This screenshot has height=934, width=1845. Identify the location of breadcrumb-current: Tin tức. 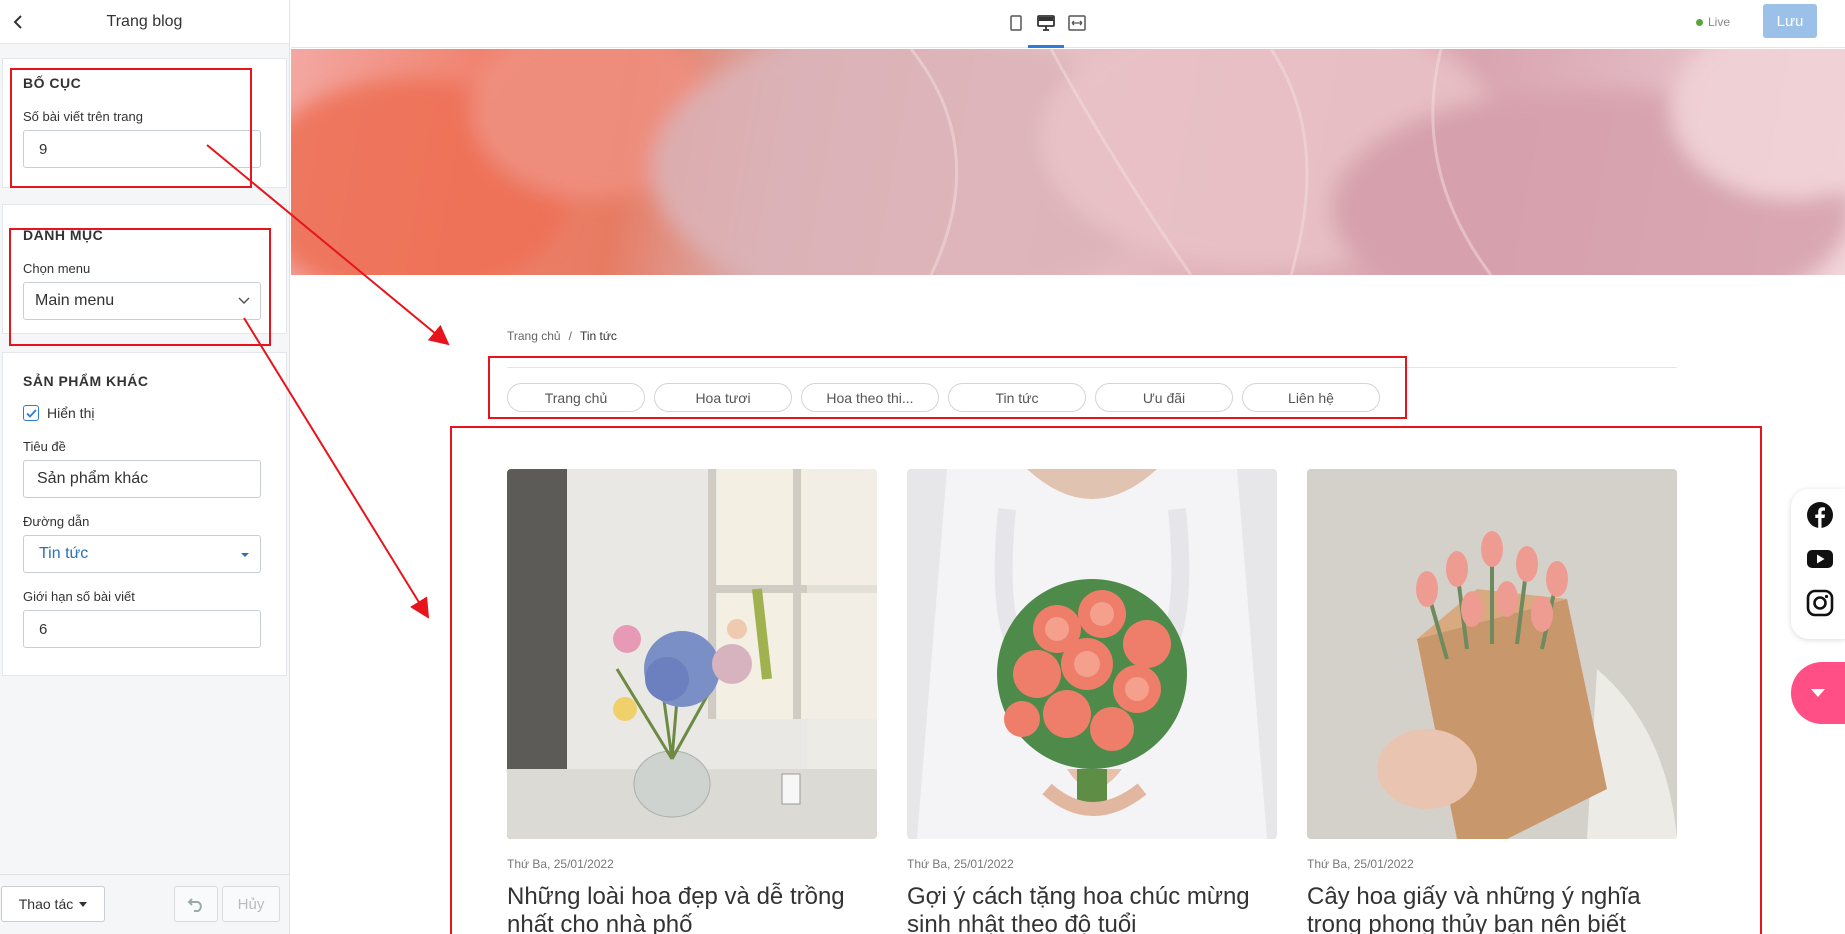
(598, 336).